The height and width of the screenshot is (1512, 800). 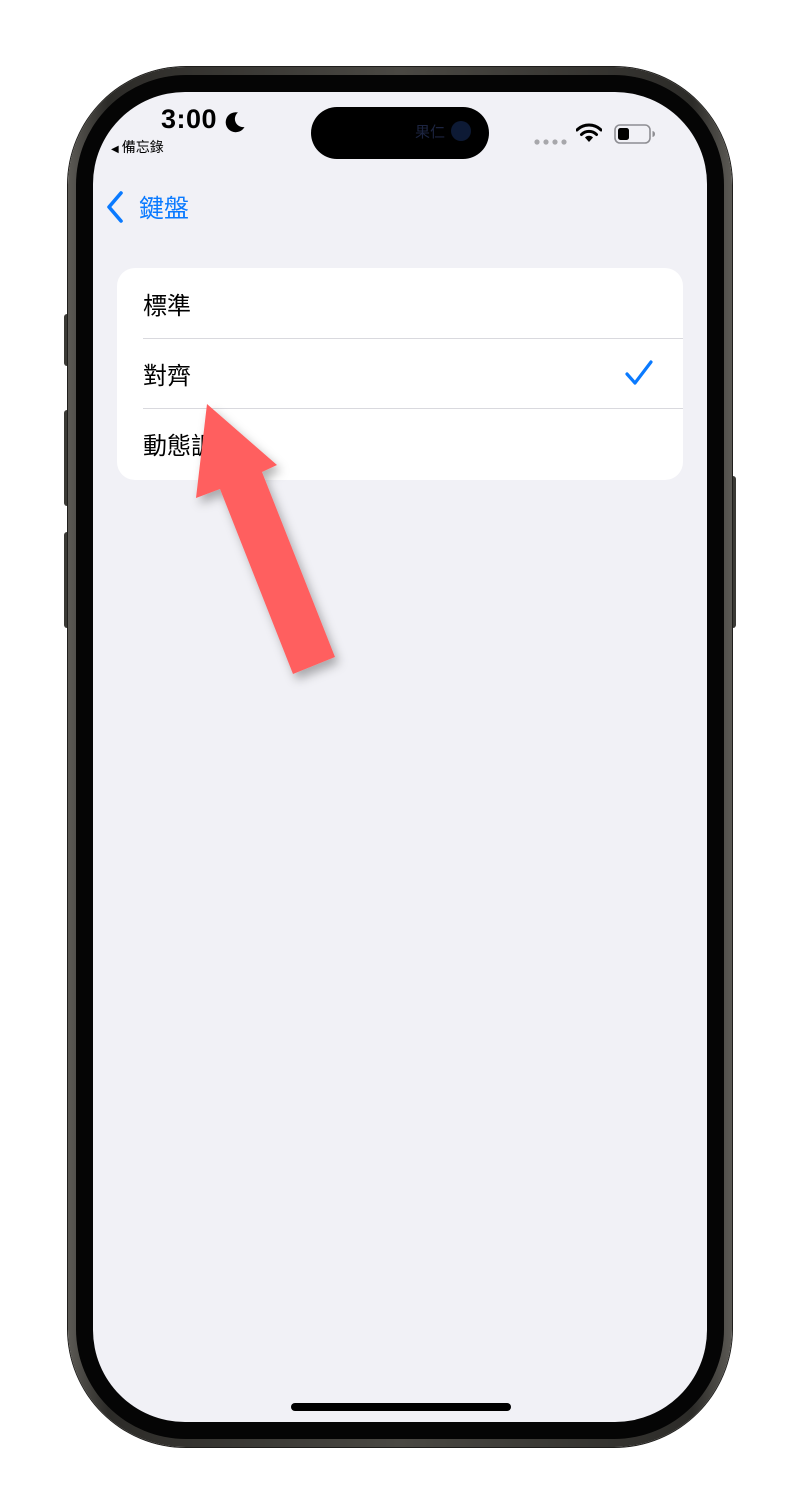 What do you see at coordinates (634, 134) in the screenshot?
I see `battery-icon` at bounding box center [634, 134].